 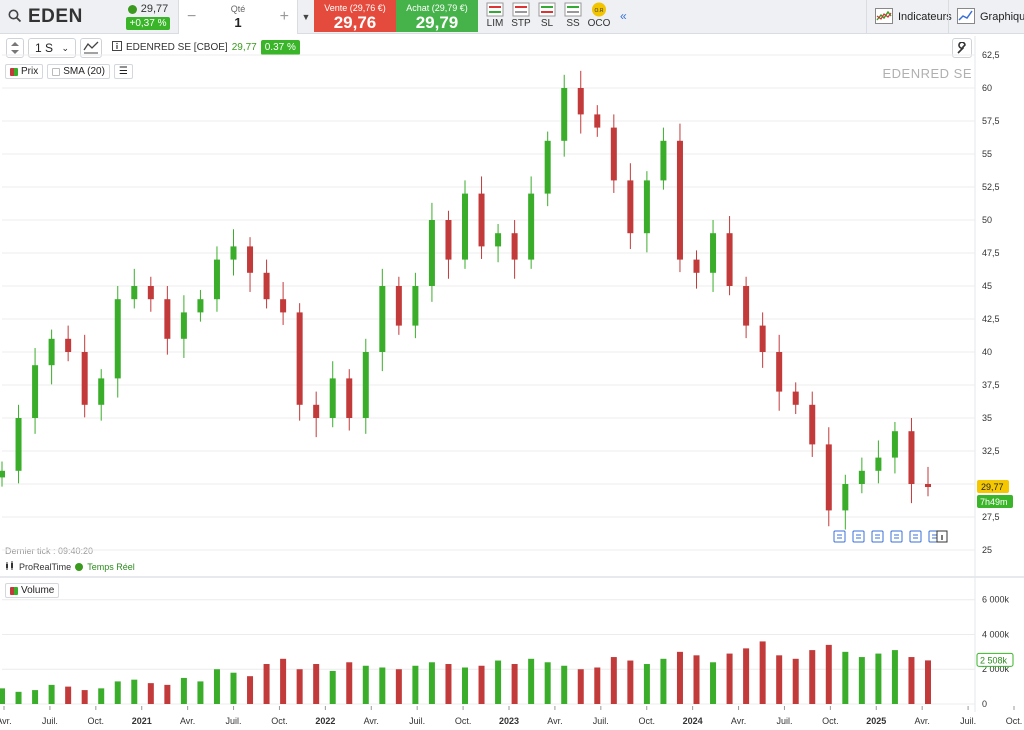 What do you see at coordinates (991, 121) in the screenshot?
I see `y-tick-label: 57,5` at bounding box center [991, 121].